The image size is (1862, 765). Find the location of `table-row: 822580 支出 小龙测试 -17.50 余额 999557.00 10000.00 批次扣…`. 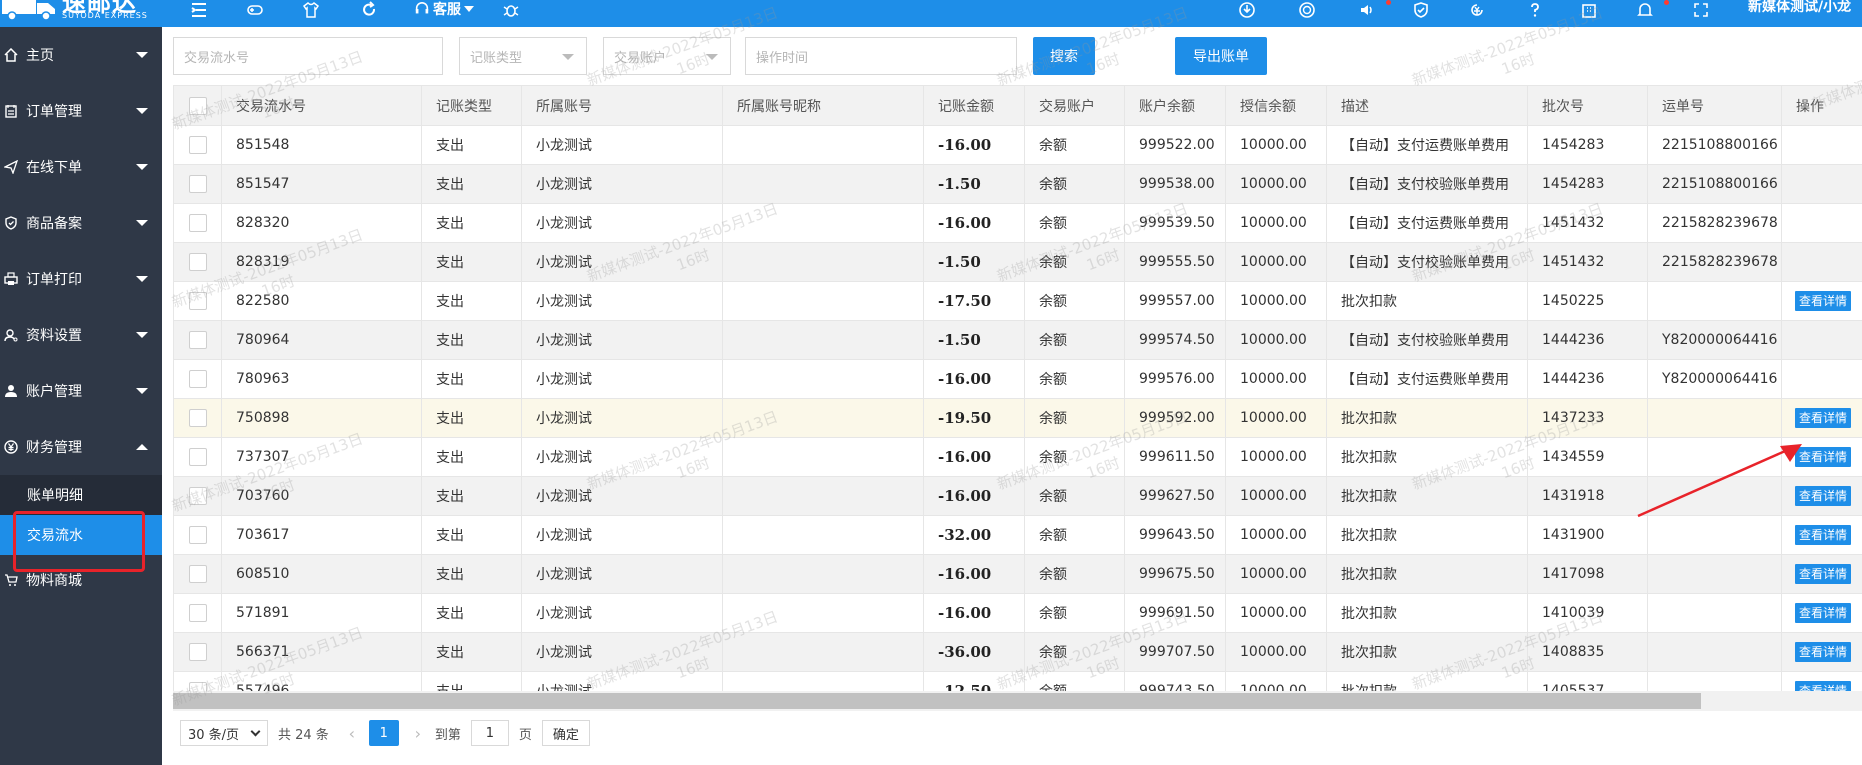

table-row: 822580 支出 小龙测试 -17.50 余额 999557.00 10000.00 批次扣… is located at coordinates (1017, 301).